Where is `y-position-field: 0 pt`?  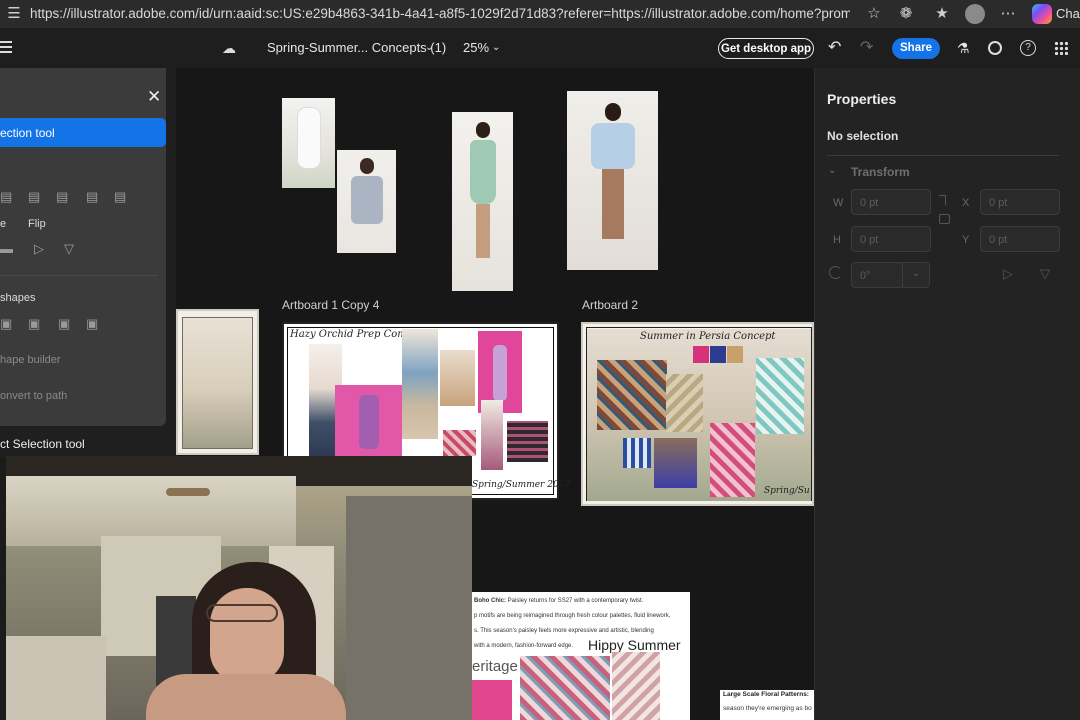
y-position-field: 0 pt is located at coordinates (1020, 239).